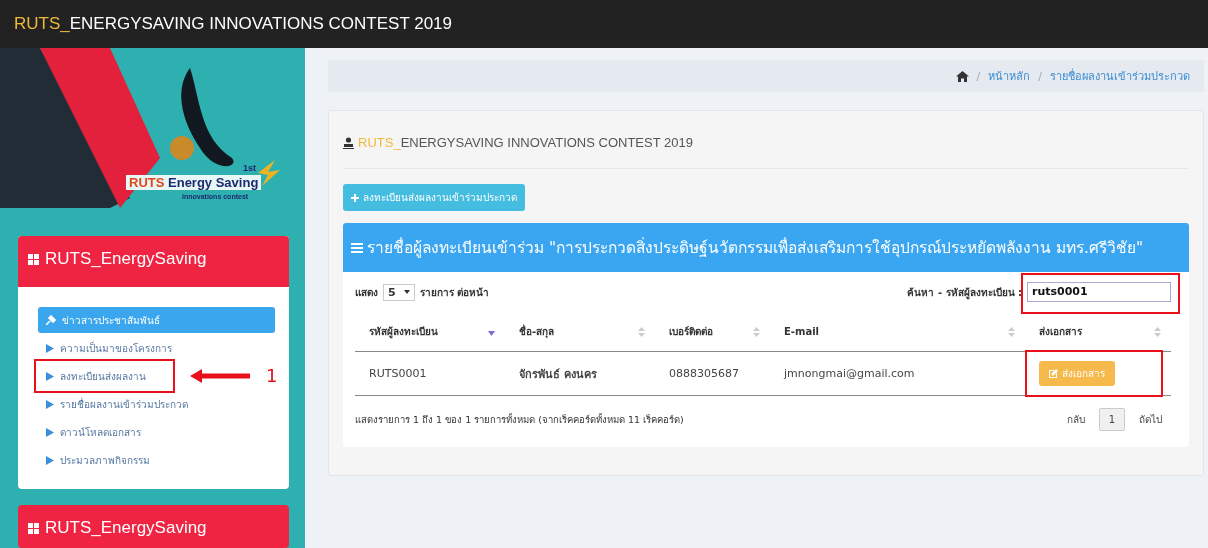  Describe the element at coordinates (357, 247) in the screenshot. I see `list-icon` at that location.